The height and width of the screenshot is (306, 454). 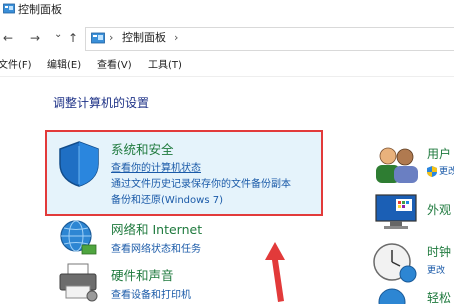 What do you see at coordinates (101, 103) in the screenshot?
I see `page-heading: 调整计算机的设置` at bounding box center [101, 103].